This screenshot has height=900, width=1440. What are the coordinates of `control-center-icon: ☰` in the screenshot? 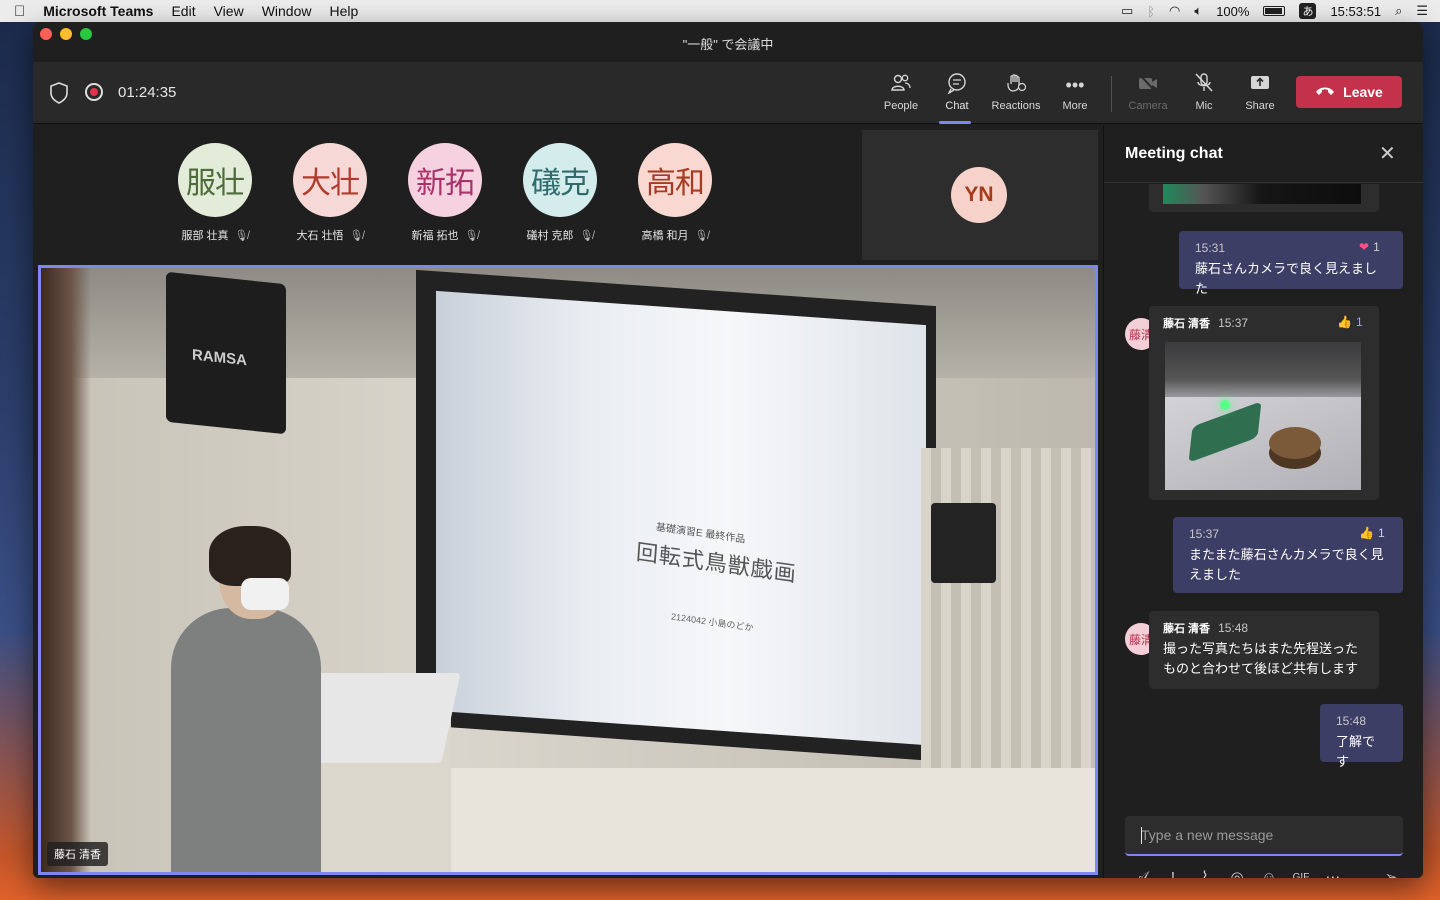 It's located at (1422, 11).